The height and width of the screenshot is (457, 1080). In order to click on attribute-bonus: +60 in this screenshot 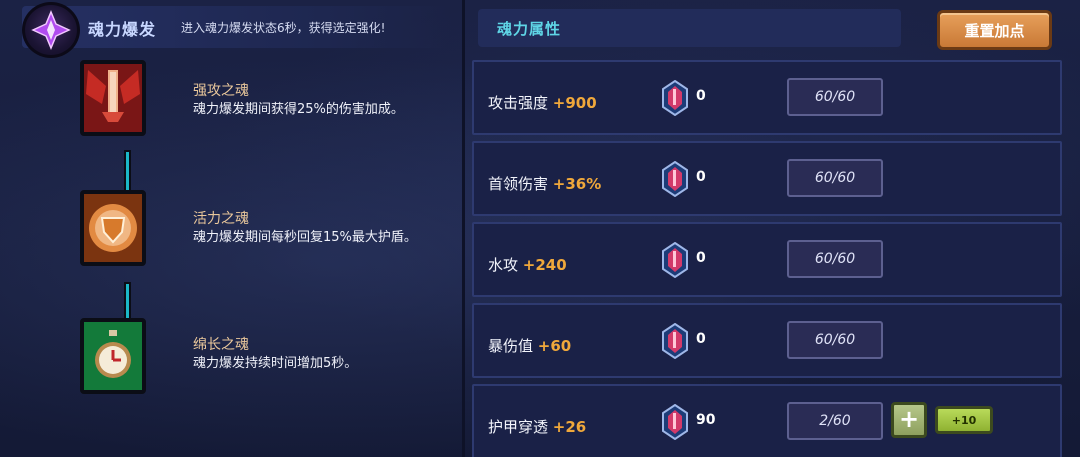, I will do `click(554, 346)`.